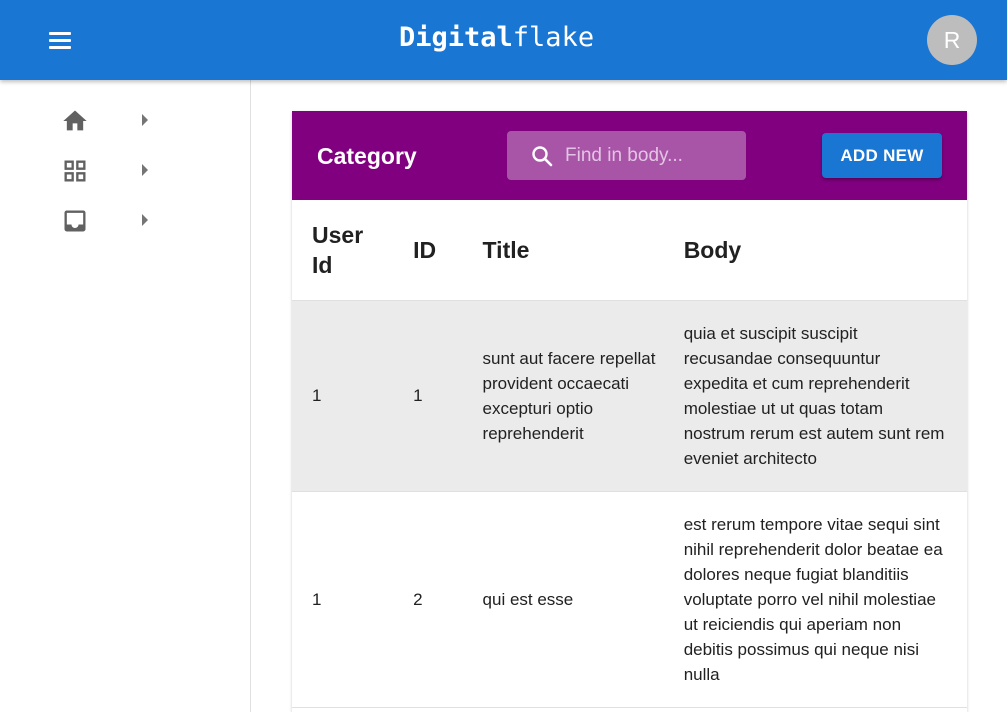 The width and height of the screenshot is (1007, 712). What do you see at coordinates (367, 156) in the screenshot?
I see `category-title: Category` at bounding box center [367, 156].